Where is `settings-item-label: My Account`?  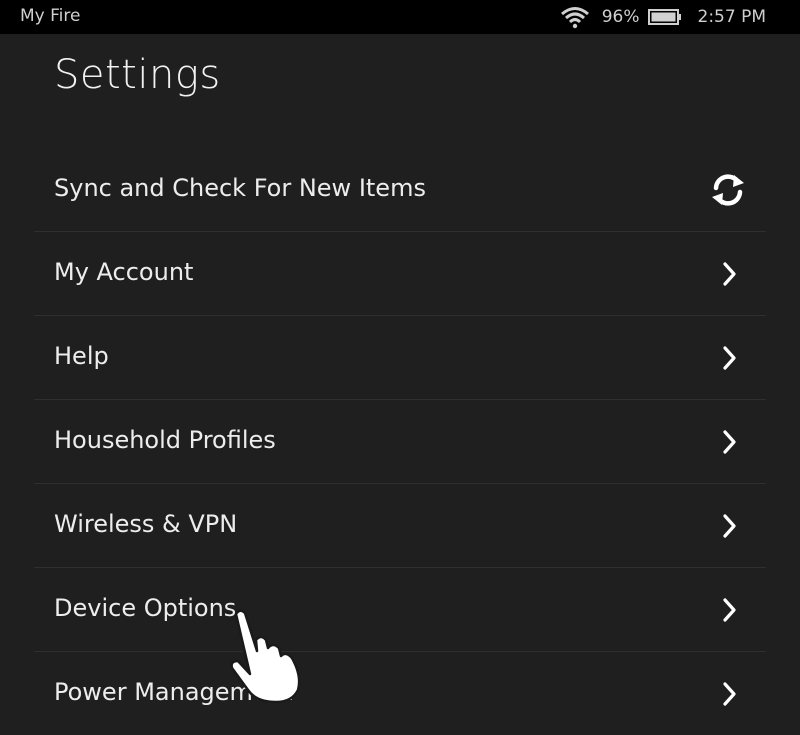 settings-item-label: My Account is located at coordinates (124, 272).